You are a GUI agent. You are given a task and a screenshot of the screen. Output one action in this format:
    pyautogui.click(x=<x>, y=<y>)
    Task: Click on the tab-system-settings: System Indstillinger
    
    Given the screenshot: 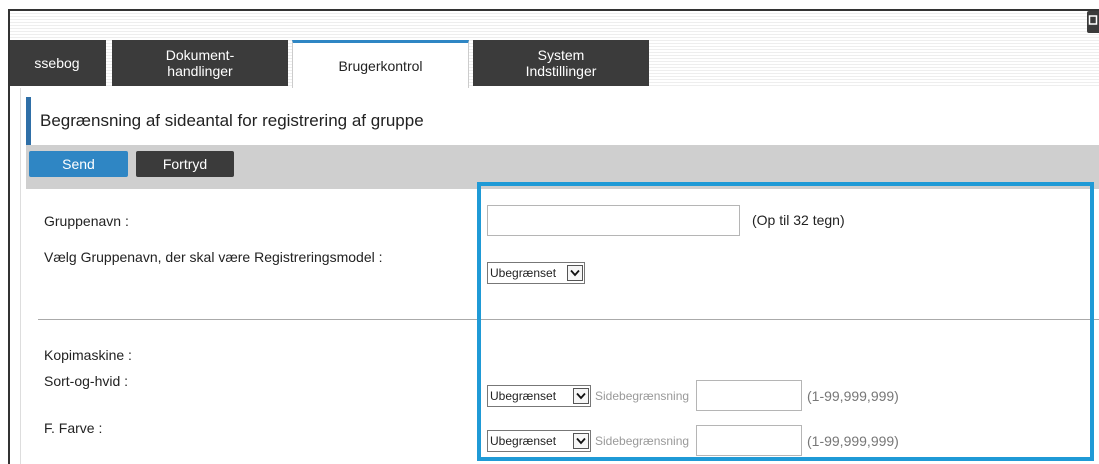 What is the action you would take?
    pyautogui.click(x=561, y=63)
    